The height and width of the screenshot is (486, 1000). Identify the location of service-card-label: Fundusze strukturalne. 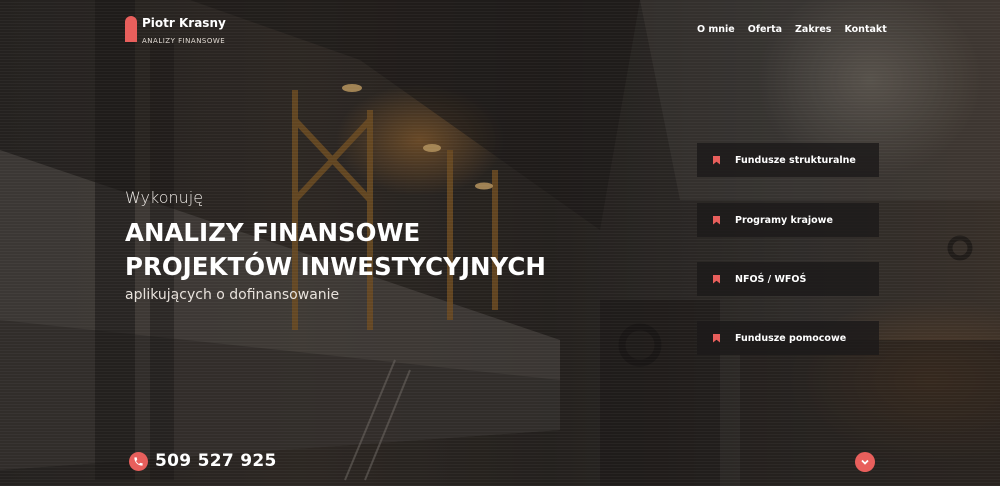
(795, 160).